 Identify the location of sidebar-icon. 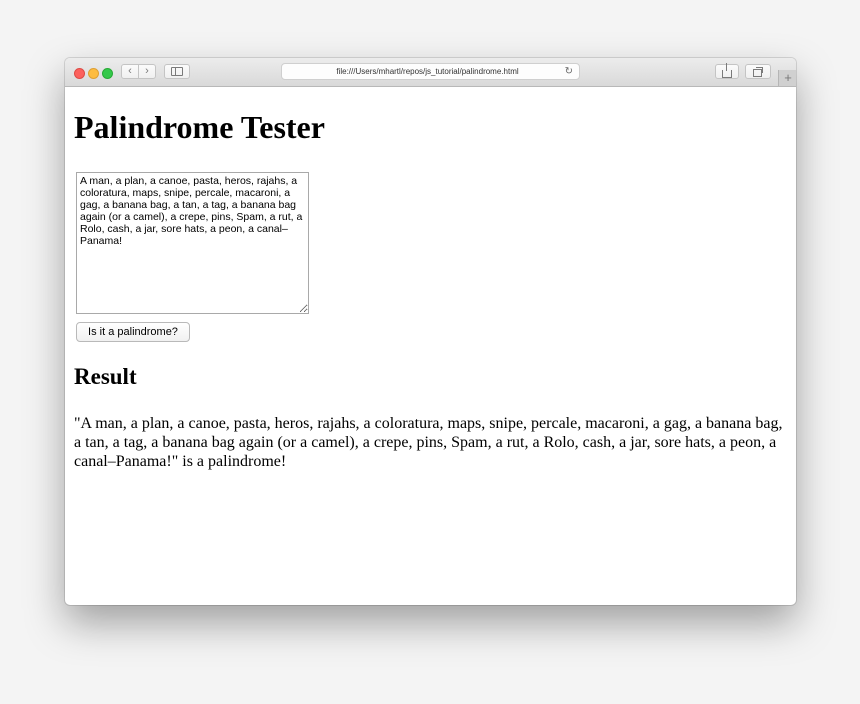
(177, 71).